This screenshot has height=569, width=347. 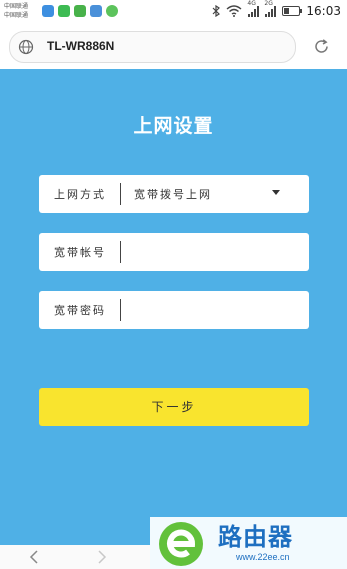 What do you see at coordinates (80, 310) in the screenshot?
I see `password-label: 宽带密码` at bounding box center [80, 310].